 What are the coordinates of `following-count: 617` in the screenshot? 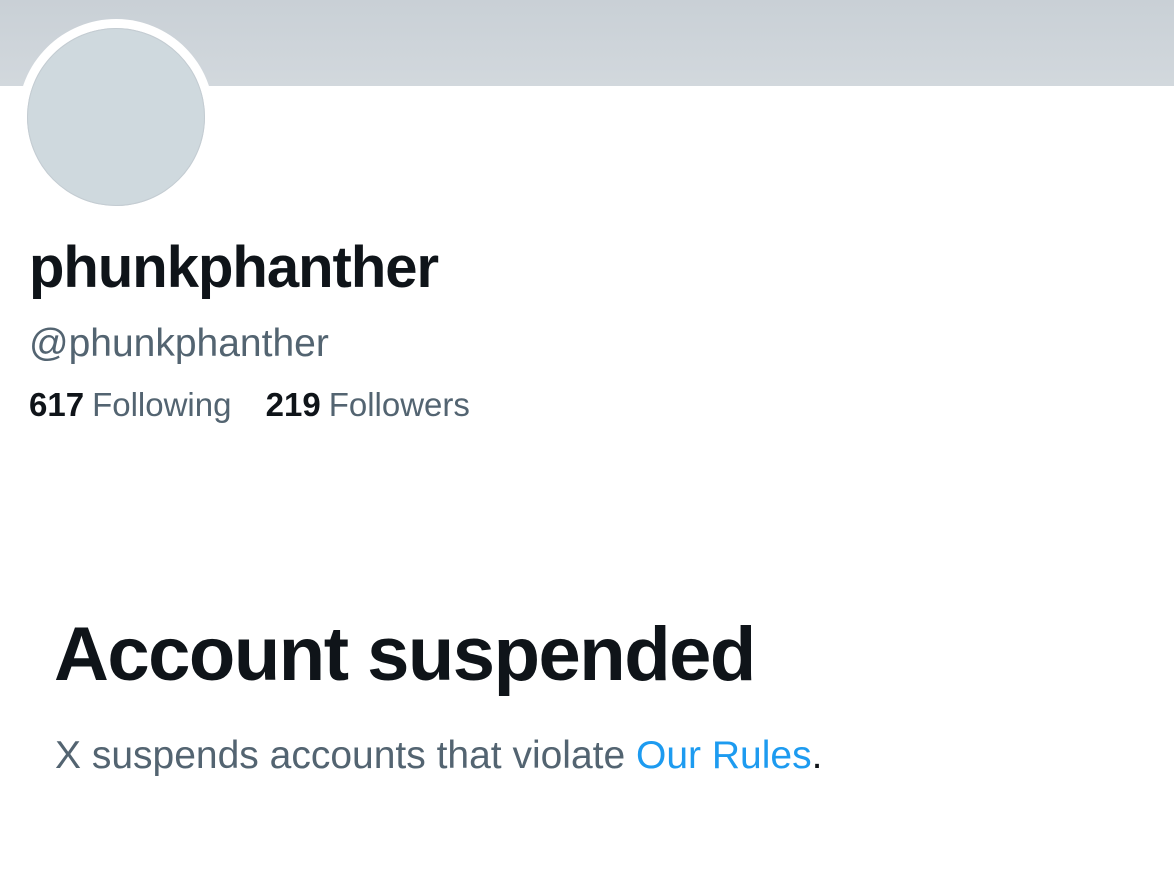 It's located at (57, 404).